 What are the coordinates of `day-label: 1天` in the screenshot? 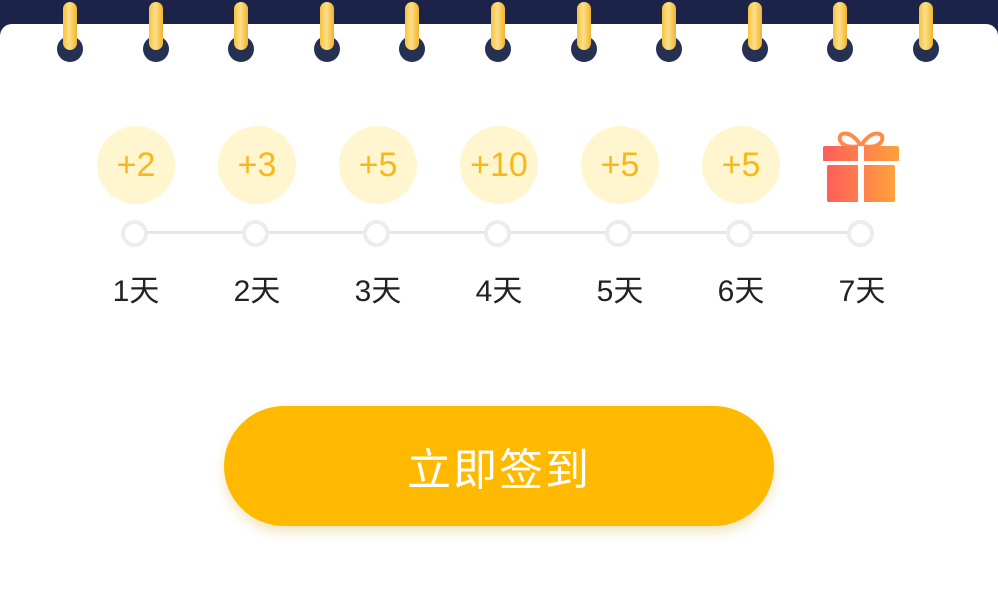 It's located at (136, 291).